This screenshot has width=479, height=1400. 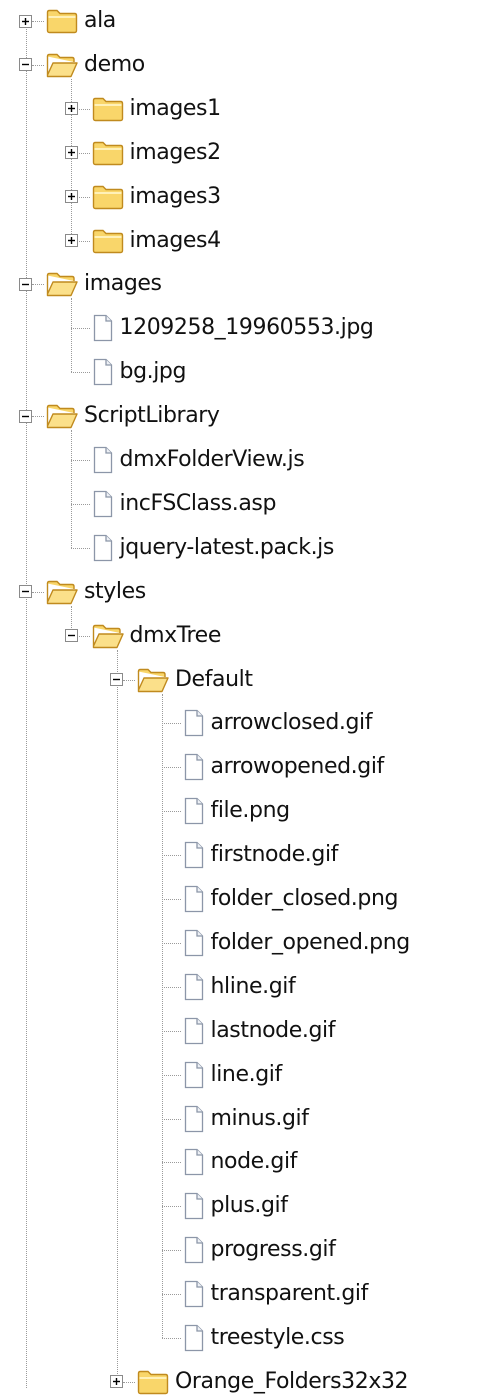 I want to click on file-node-treestyle-css: treestyle.css, so click(x=264, y=1338).